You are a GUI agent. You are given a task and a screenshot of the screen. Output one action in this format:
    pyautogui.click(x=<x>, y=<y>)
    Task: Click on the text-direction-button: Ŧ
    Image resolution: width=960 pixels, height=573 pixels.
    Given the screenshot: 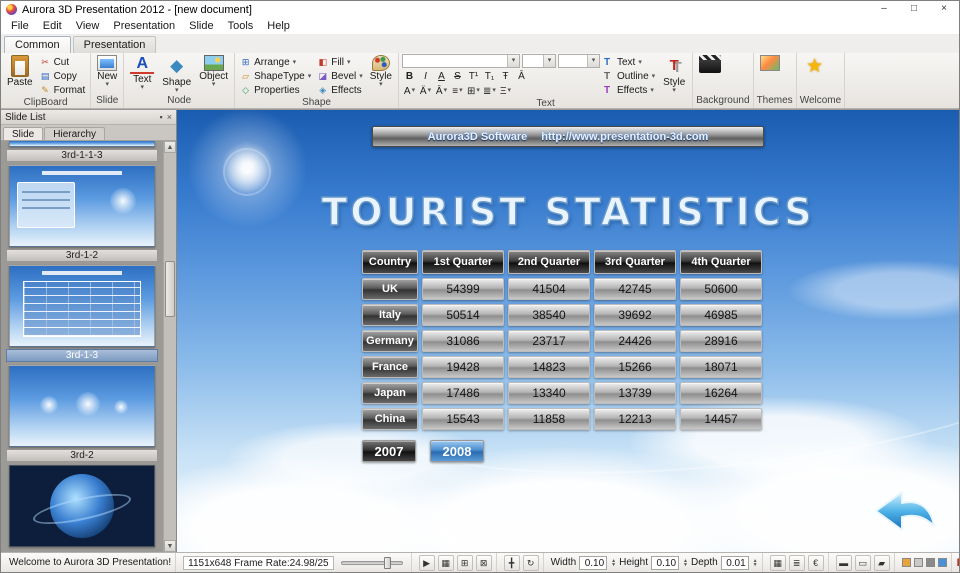 What is the action you would take?
    pyautogui.click(x=505, y=76)
    